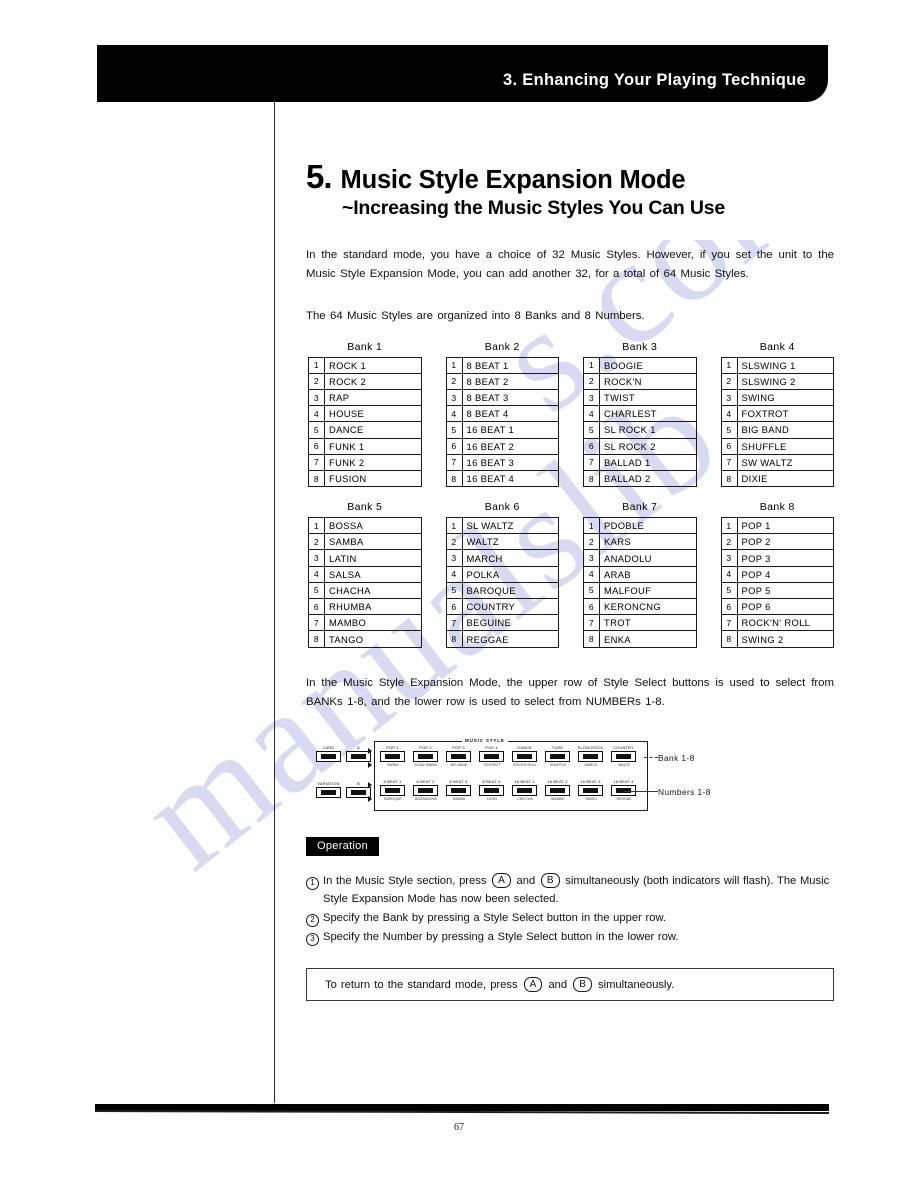  What do you see at coordinates (640, 365) in the screenshot?
I see `table-row: 1 BOOGIE` at bounding box center [640, 365].